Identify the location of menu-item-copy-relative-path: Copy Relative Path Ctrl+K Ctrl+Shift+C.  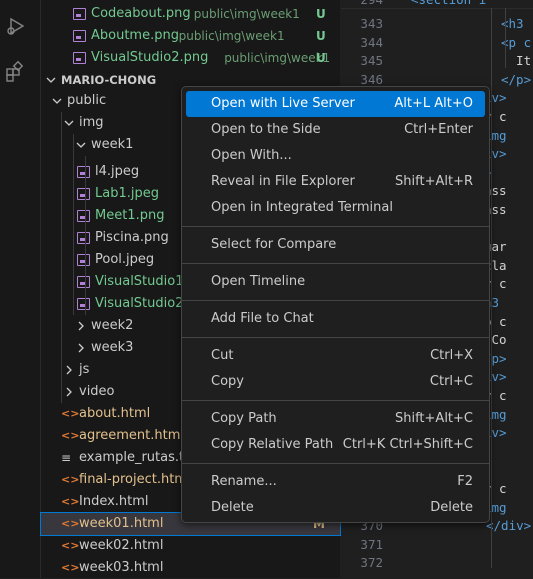
(335, 445).